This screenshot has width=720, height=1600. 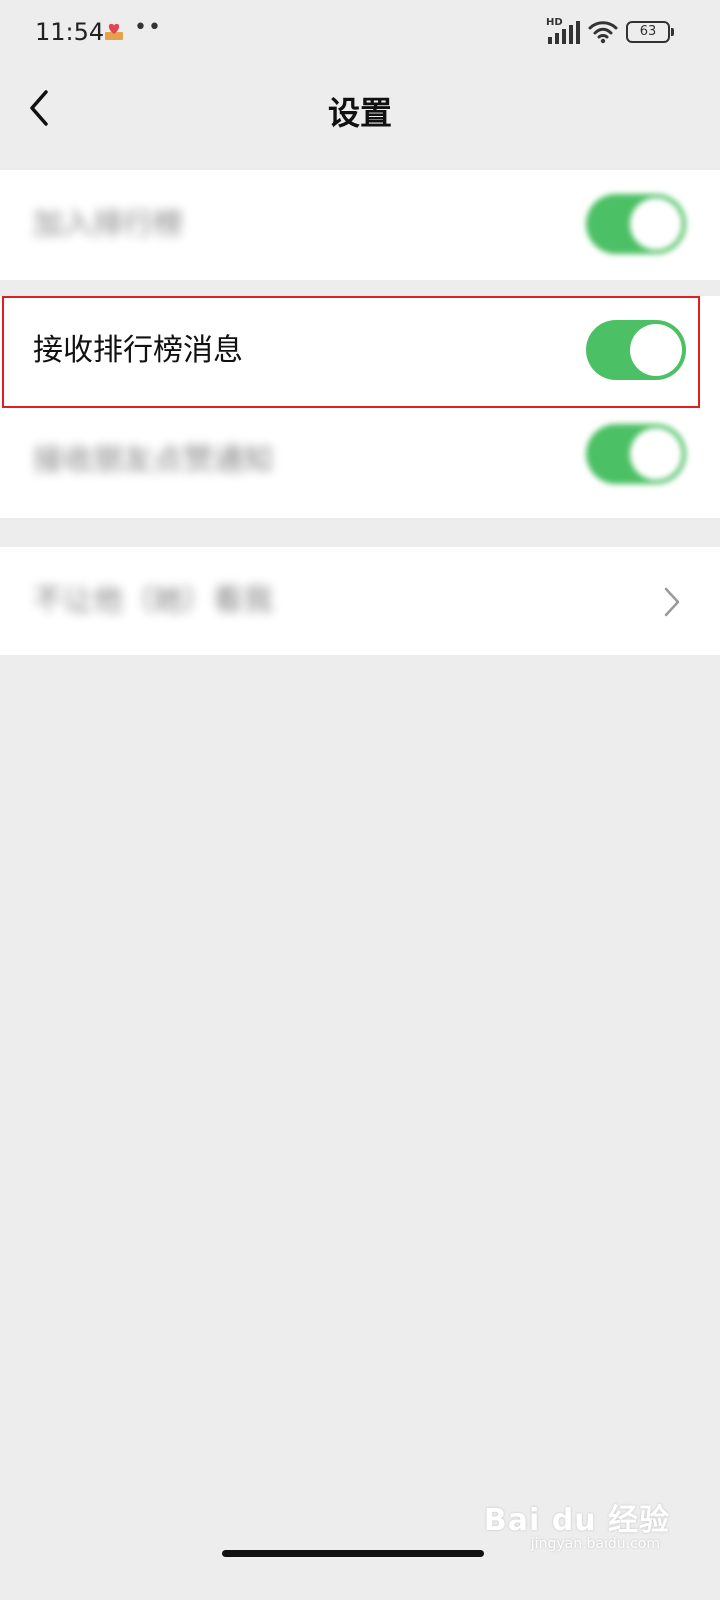 What do you see at coordinates (563, 31) in the screenshot?
I see `signal-icon: HD` at bounding box center [563, 31].